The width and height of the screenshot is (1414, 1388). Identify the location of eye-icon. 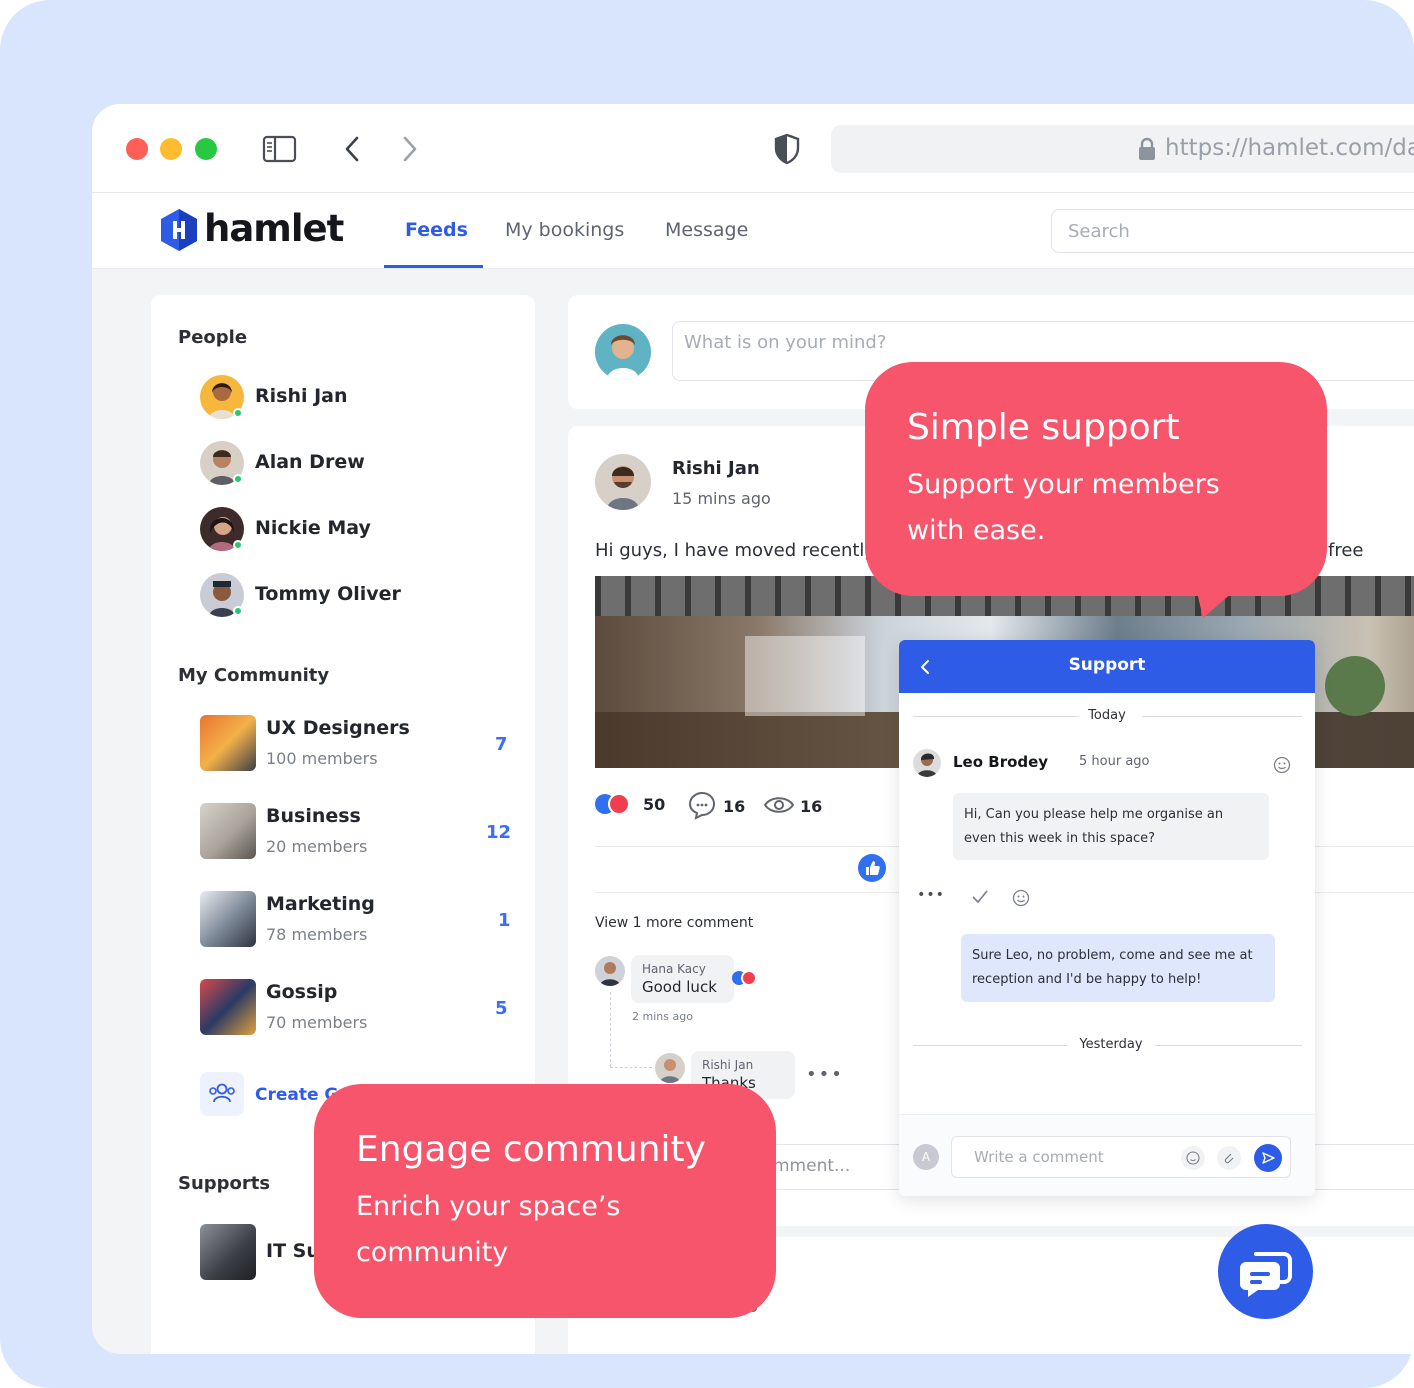
(779, 805).